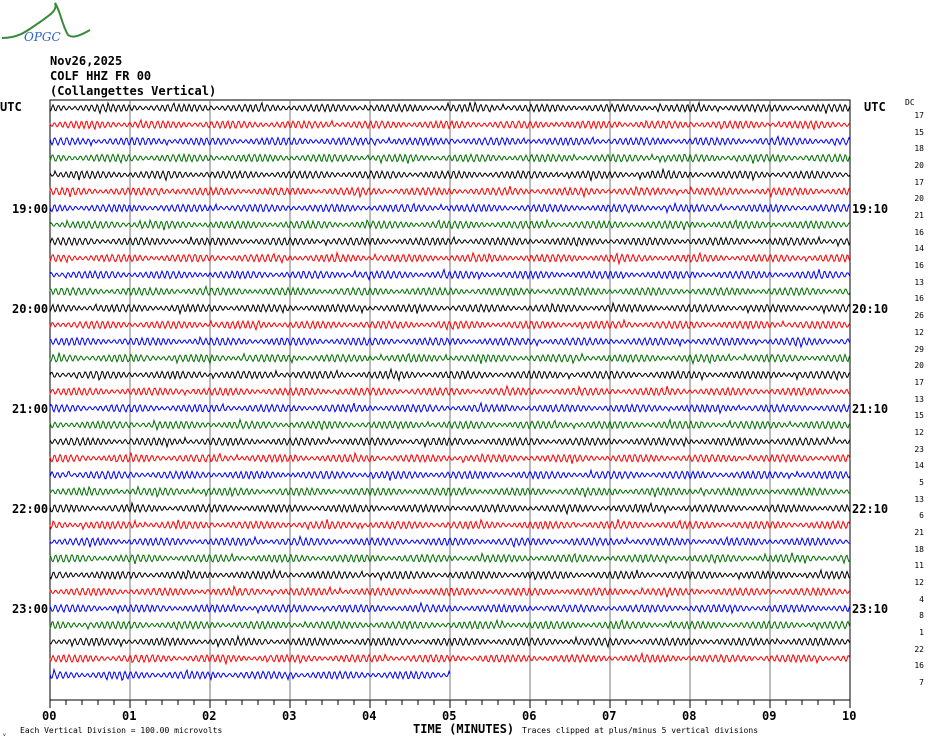 This screenshot has width=930, height=744. What do you see at coordinates (689, 716) in the screenshot?
I see `x-tick-label: 08` at bounding box center [689, 716].